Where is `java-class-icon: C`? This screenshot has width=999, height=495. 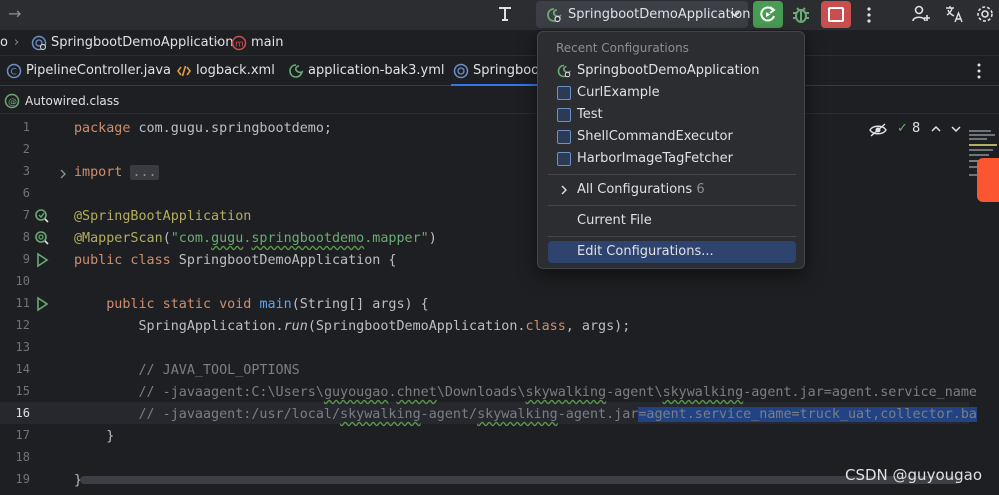 java-class-icon: C is located at coordinates (14, 71).